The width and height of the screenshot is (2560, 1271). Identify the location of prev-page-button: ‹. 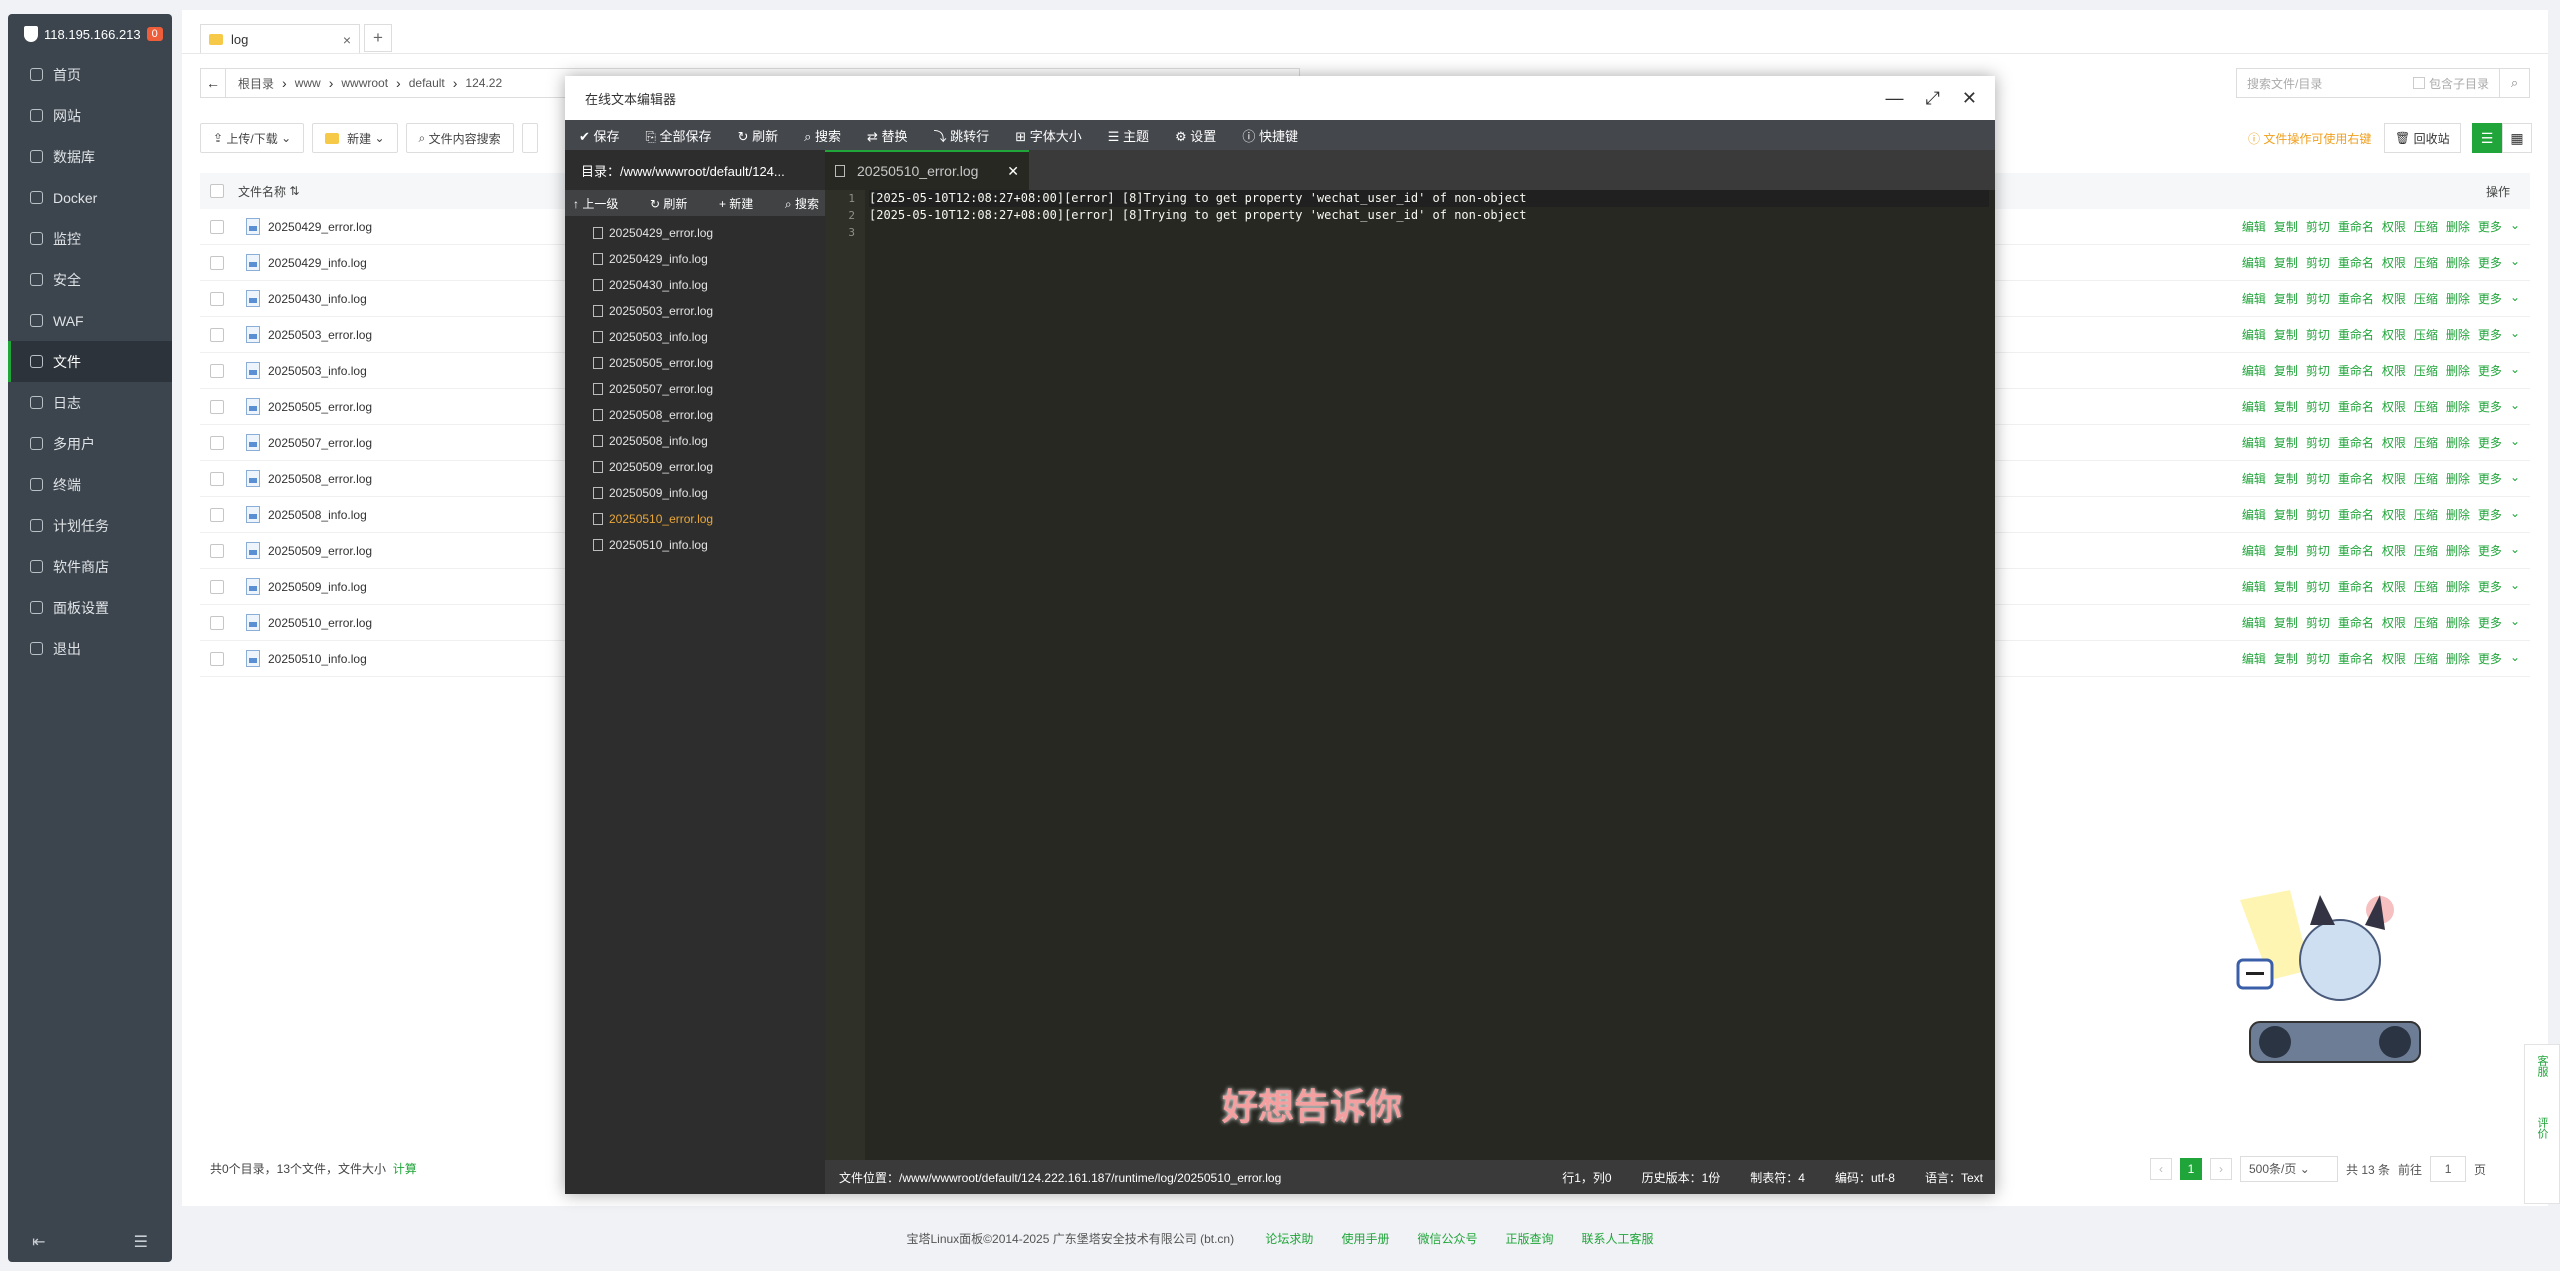
(2161, 1169).